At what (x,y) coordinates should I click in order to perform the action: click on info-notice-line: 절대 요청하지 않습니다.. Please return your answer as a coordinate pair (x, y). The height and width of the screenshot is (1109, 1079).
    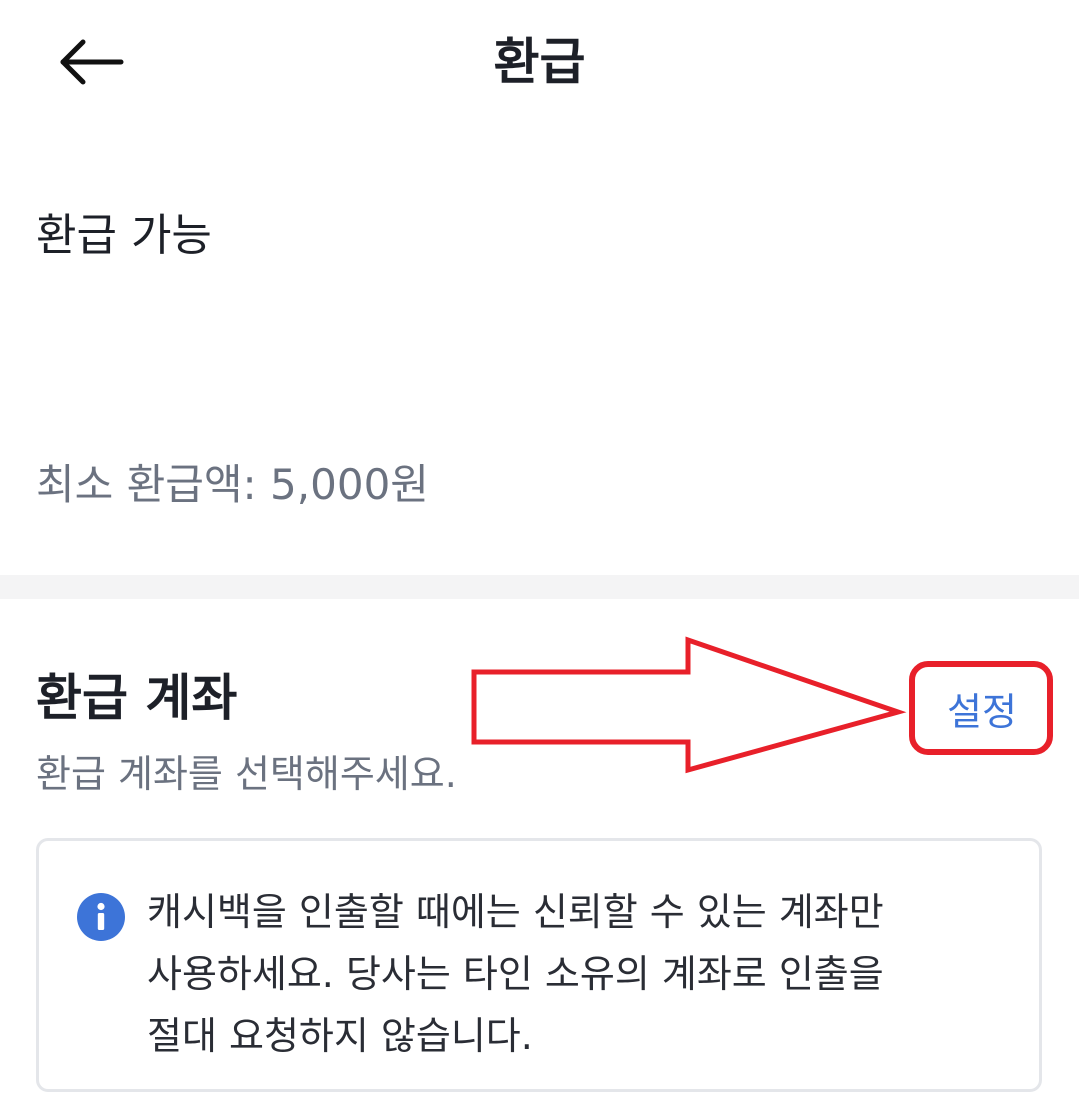
    Looking at the image, I should click on (340, 1036).